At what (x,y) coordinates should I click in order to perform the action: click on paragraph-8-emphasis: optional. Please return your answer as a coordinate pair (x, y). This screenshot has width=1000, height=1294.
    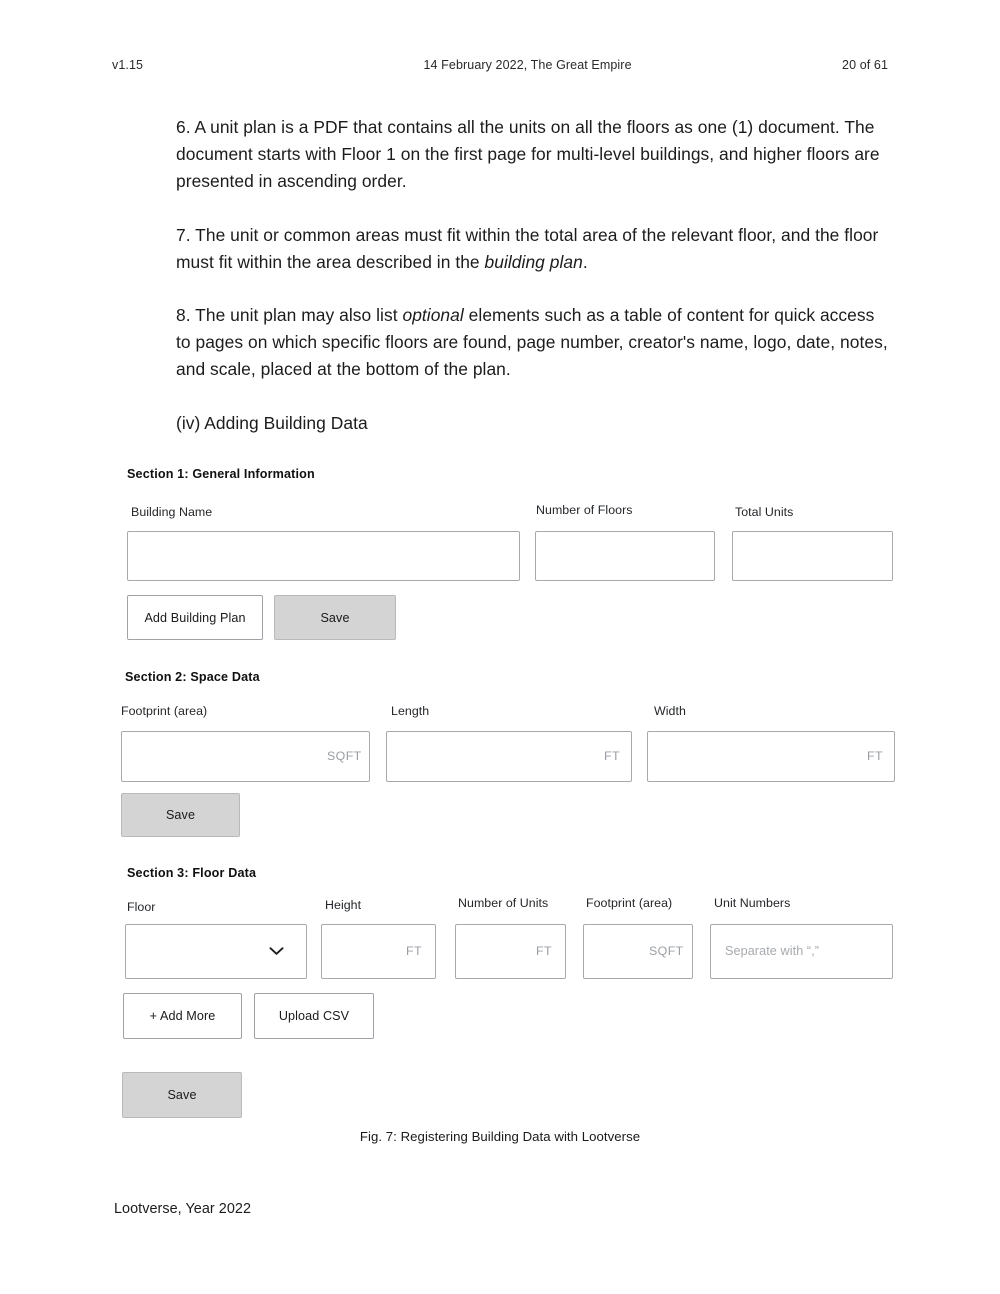
    Looking at the image, I should click on (433, 315).